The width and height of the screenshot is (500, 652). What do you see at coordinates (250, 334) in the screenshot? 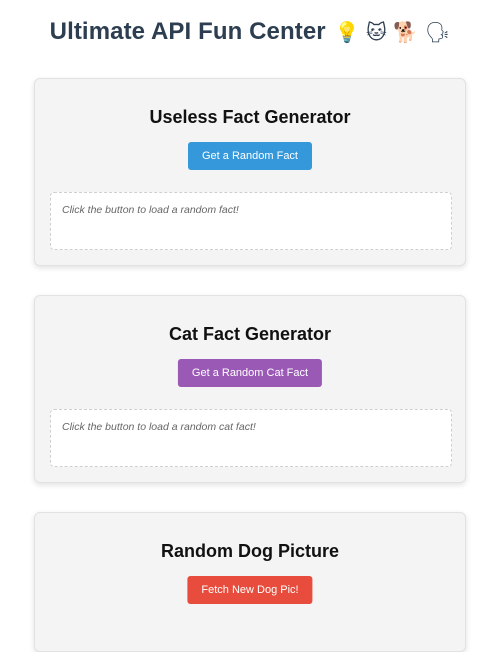
I see `cat-fact-title: Cat Fact Generator` at bounding box center [250, 334].